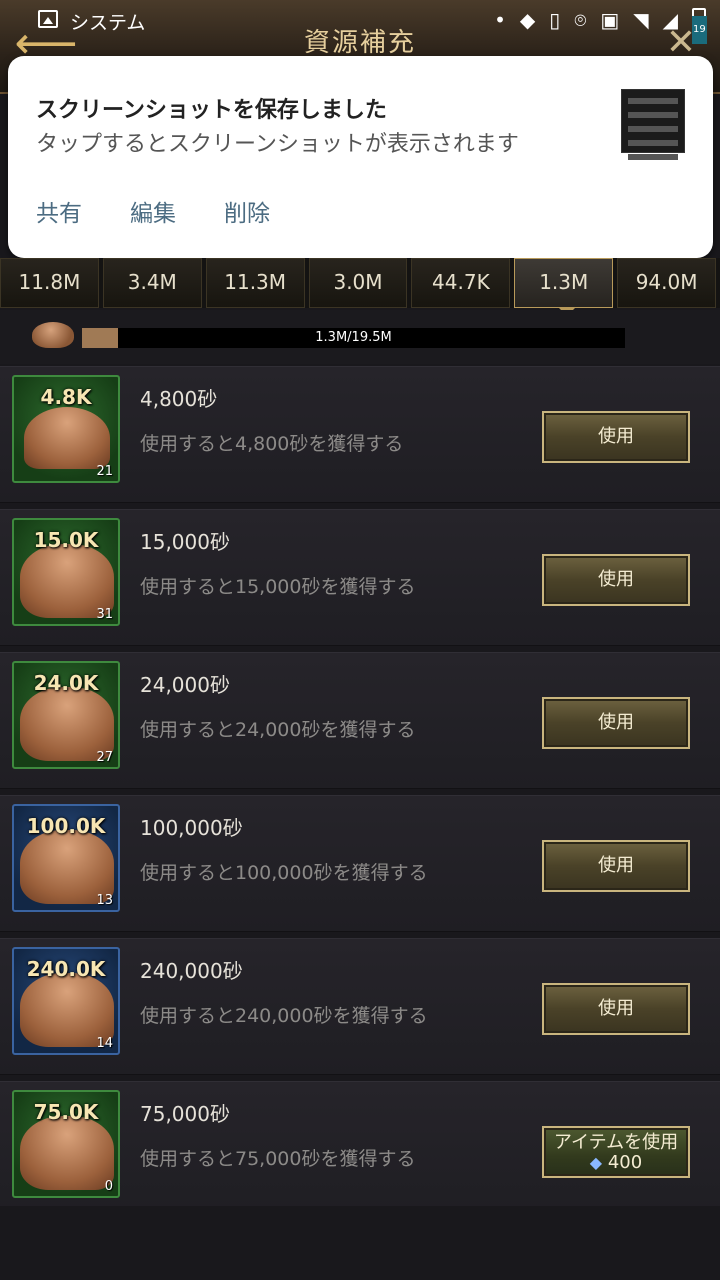 Image resolution: width=720 pixels, height=1280 pixels. Describe the element at coordinates (670, 20) in the screenshot. I see `signal-icon: ◢` at that location.